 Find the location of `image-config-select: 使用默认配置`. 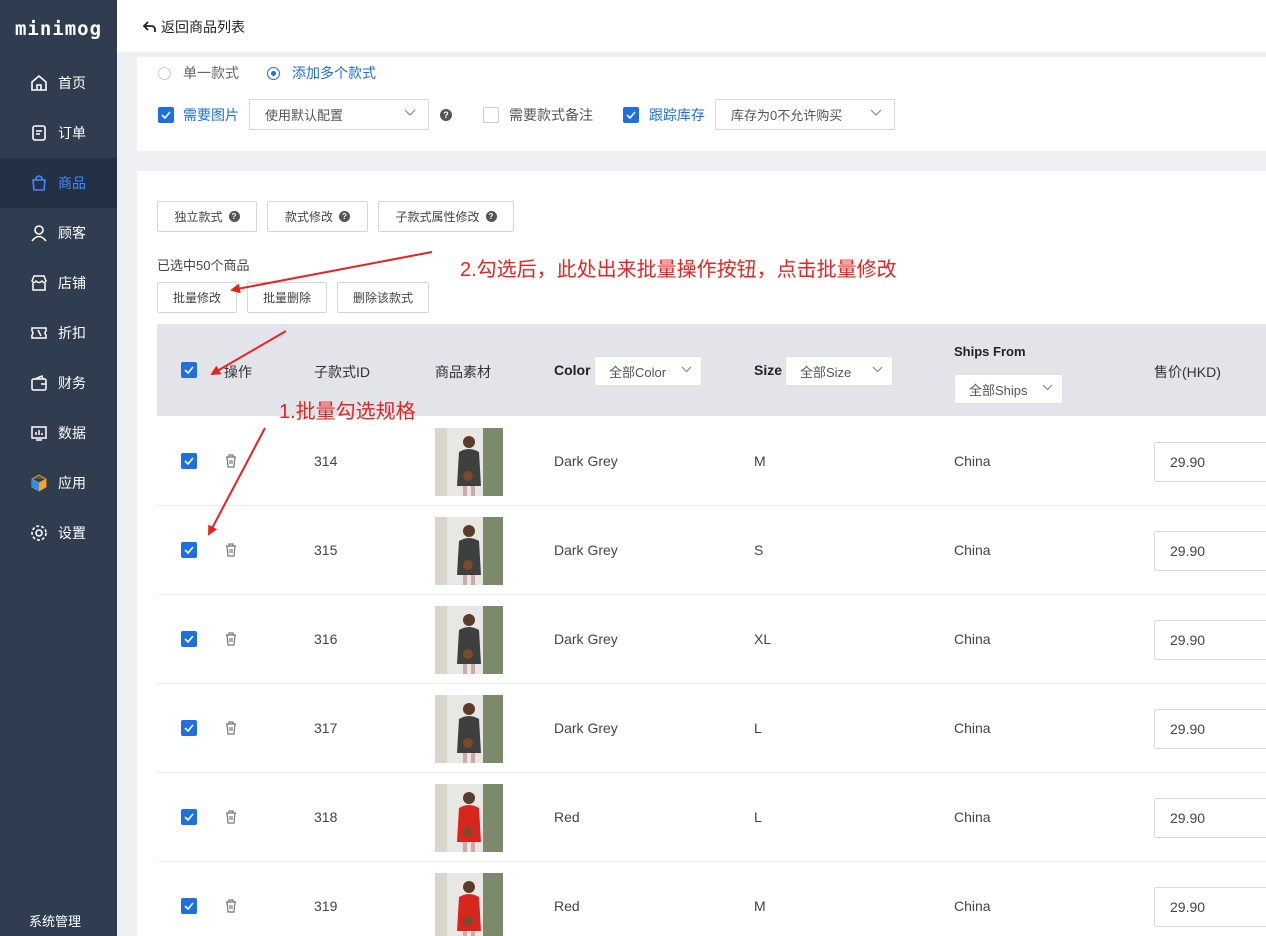

image-config-select: 使用默认配置 is located at coordinates (339, 114).